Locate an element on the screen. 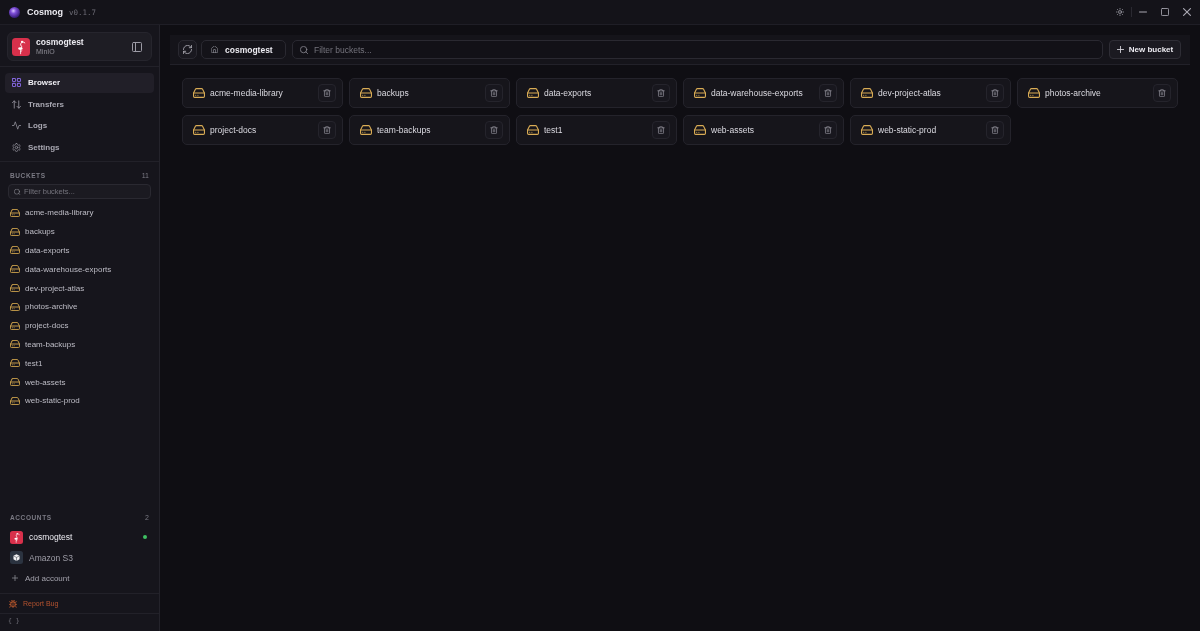 The image size is (1200, 631). close-icon is located at coordinates (1187, 12).